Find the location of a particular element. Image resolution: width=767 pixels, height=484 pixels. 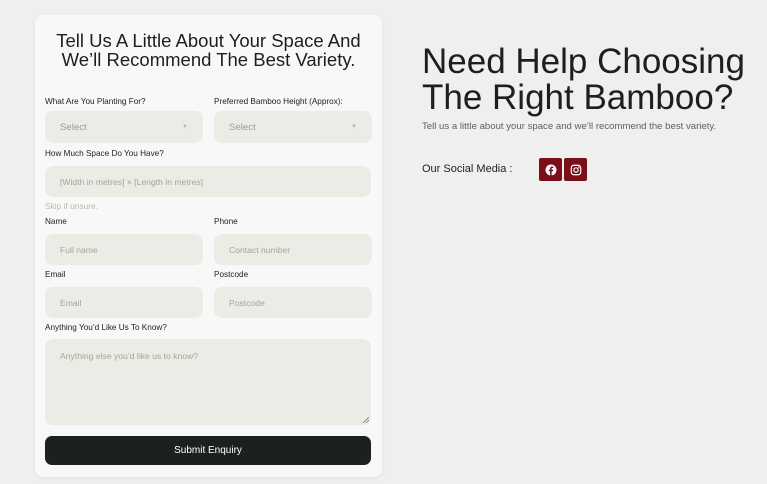

name-input-placeholder: Full name is located at coordinates (79, 249).